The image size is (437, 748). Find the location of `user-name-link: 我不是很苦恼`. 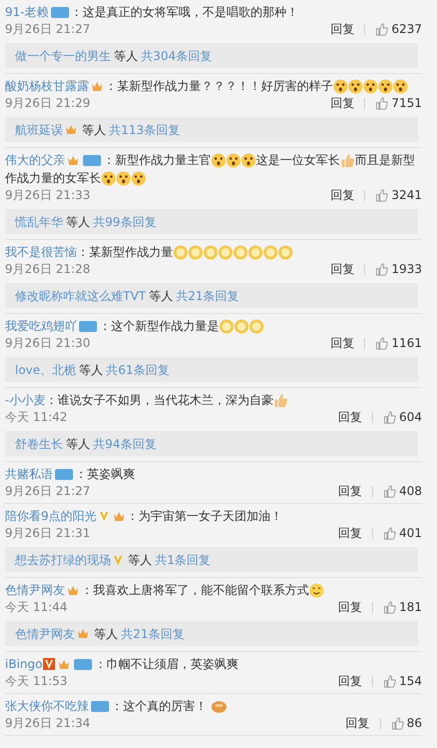

user-name-link: 我不是很苦恼 is located at coordinates (41, 252).